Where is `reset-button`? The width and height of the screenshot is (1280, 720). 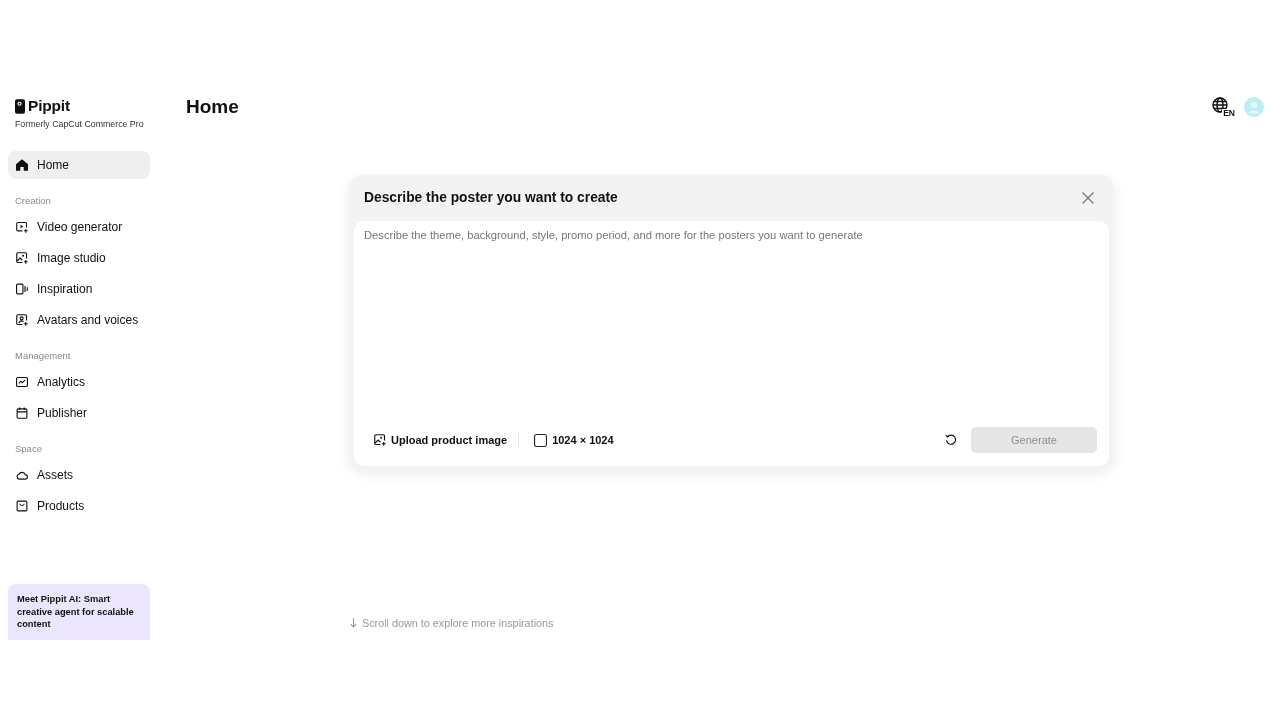 reset-button is located at coordinates (951, 440).